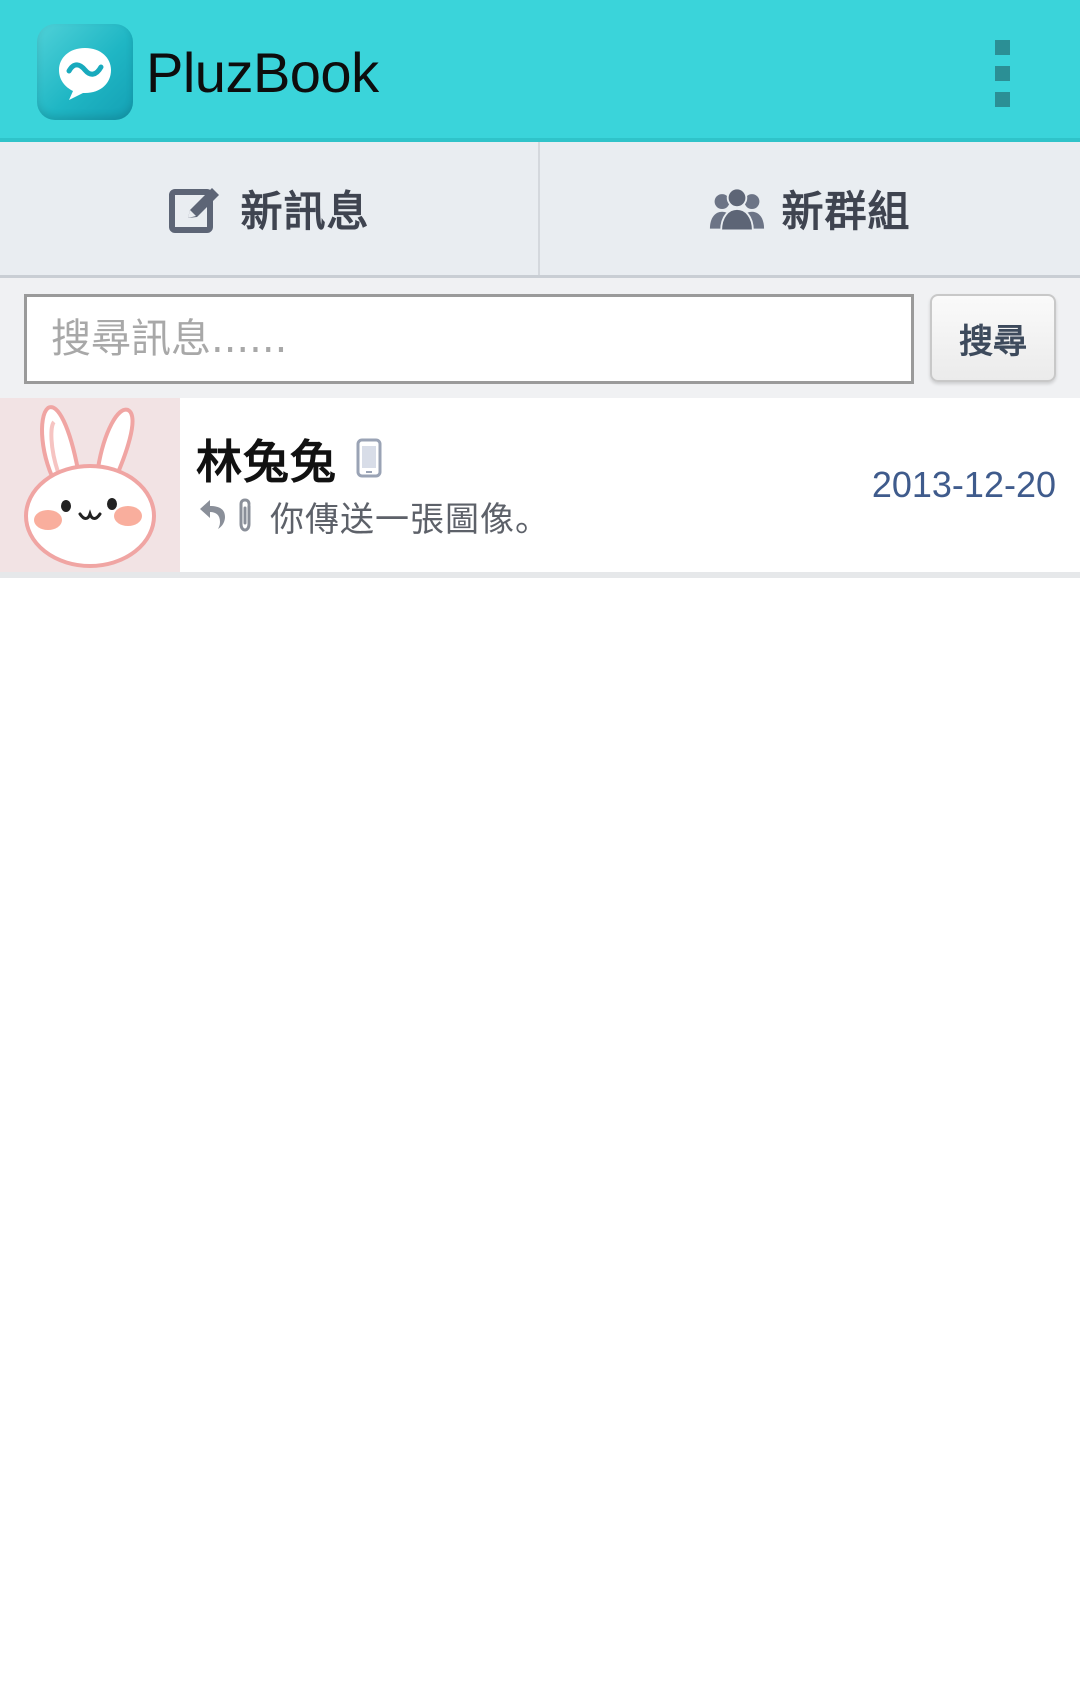  Describe the element at coordinates (90, 485) in the screenshot. I see `avatar` at that location.